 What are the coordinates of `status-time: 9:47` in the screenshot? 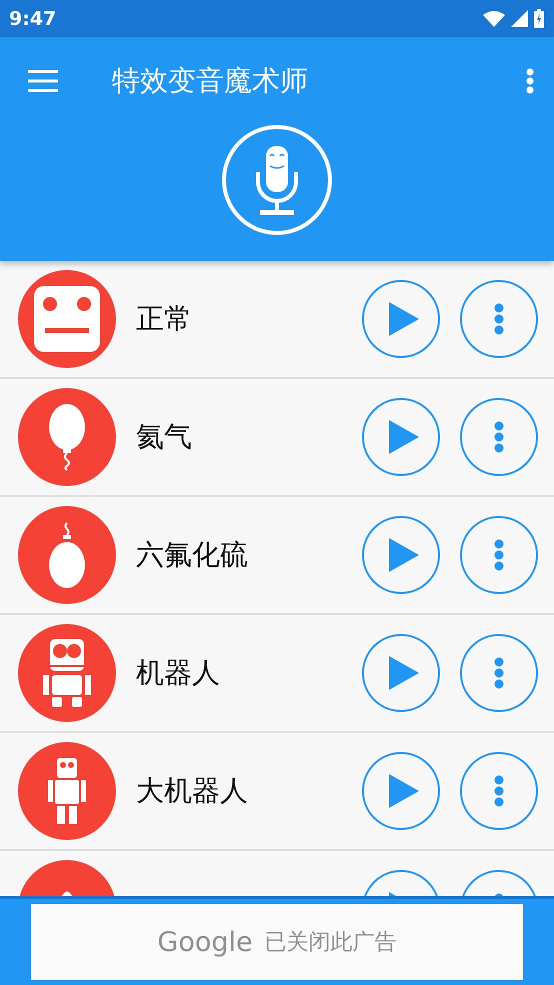 It's located at (32, 19).